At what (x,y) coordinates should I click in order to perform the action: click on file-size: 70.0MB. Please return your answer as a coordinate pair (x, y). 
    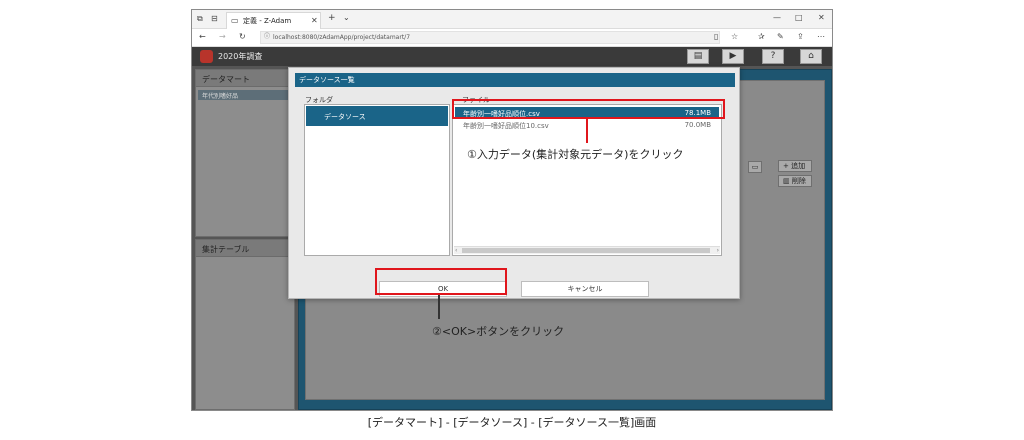
    Looking at the image, I should click on (697, 125).